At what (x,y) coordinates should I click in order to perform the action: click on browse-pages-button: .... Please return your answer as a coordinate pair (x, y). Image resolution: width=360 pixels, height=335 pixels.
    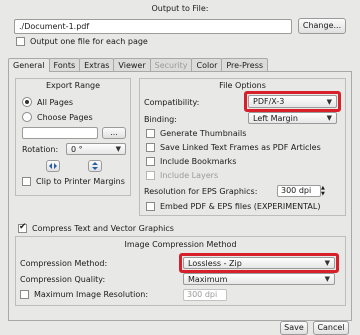
    Looking at the image, I should click on (114, 133).